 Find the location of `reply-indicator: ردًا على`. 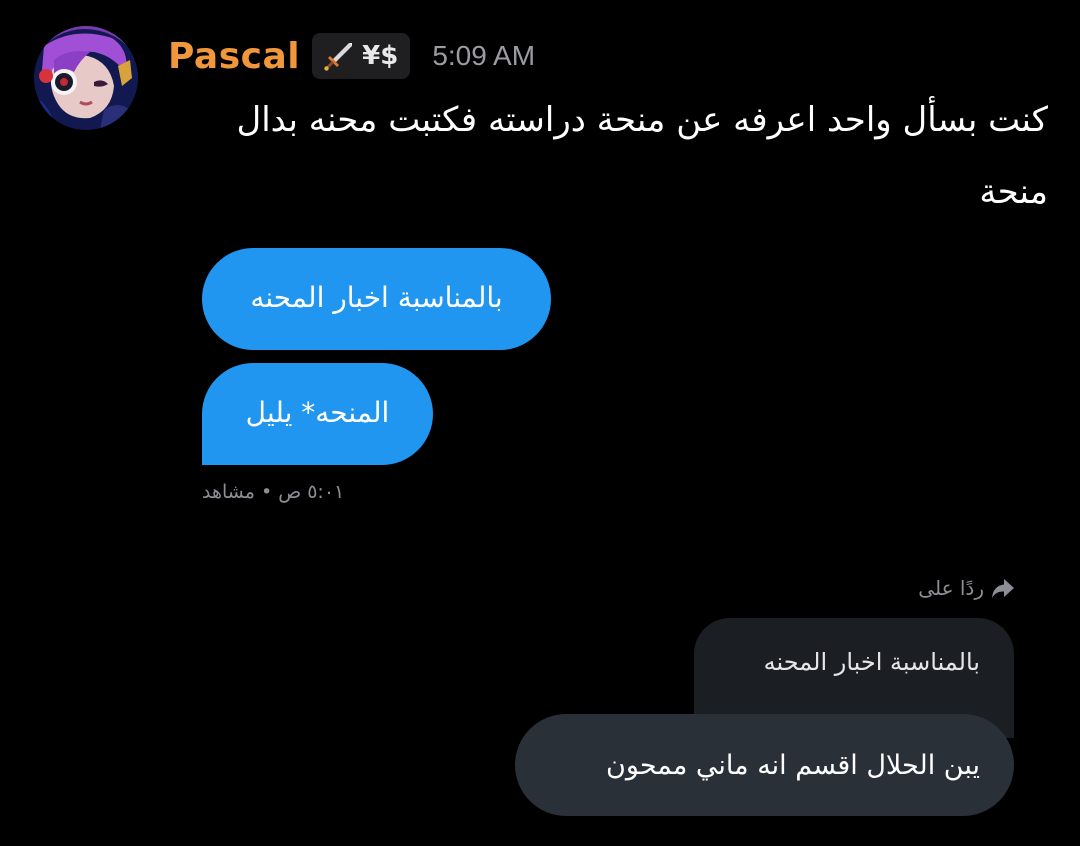

reply-indicator: ردًا على is located at coordinates (948, 588).